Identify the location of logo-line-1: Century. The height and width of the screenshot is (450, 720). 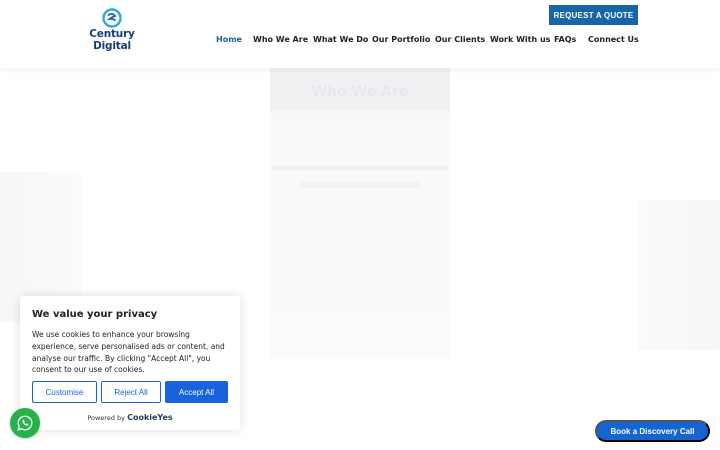
(112, 34).